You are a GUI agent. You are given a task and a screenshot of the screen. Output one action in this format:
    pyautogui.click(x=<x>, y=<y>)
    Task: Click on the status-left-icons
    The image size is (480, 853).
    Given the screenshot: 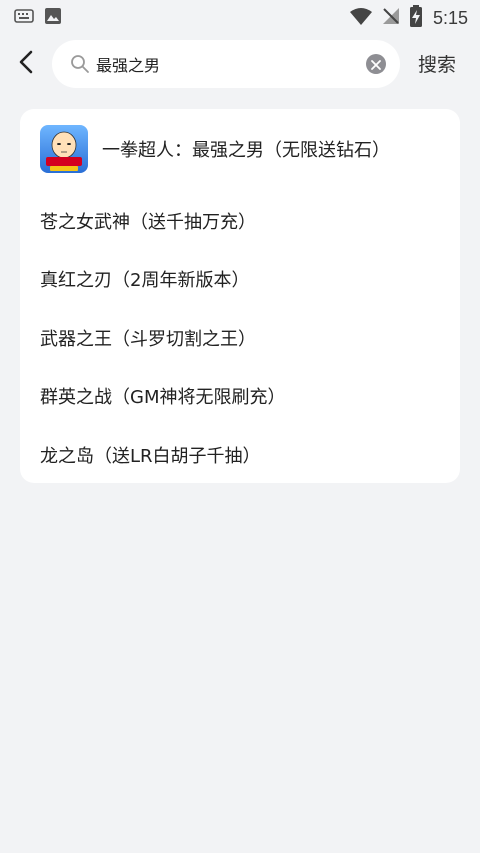 What is the action you would take?
    pyautogui.click(x=38, y=18)
    